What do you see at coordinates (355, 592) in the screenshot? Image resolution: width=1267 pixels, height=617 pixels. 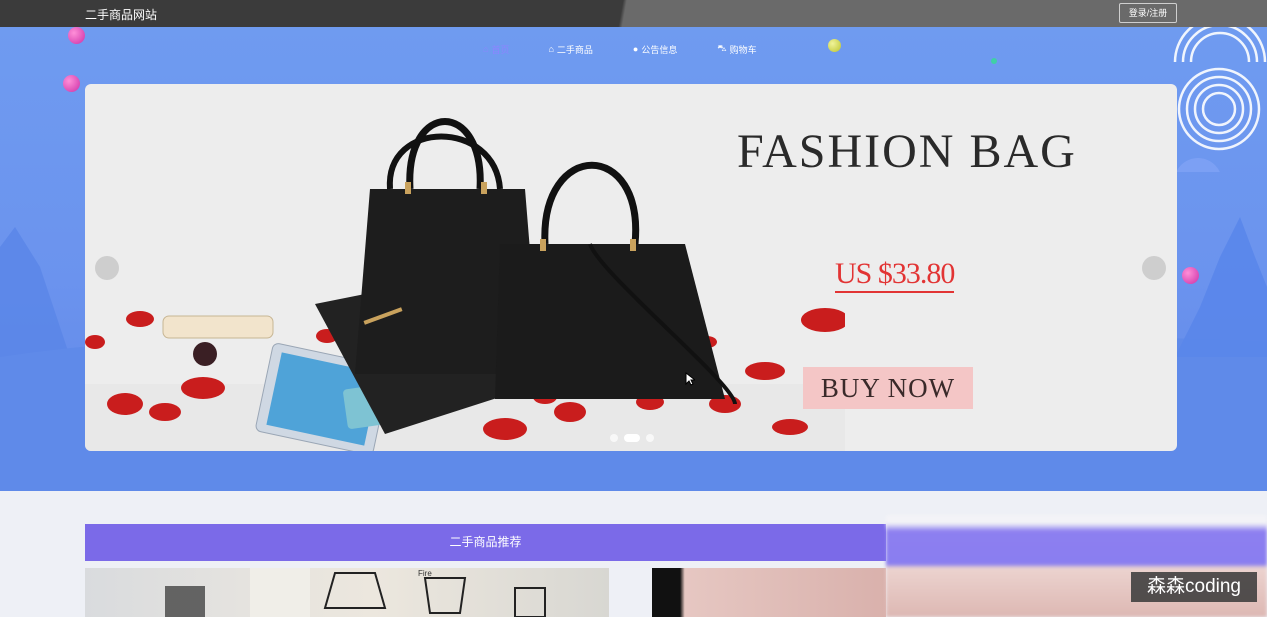 I see `product-photo: Fire` at bounding box center [355, 592].